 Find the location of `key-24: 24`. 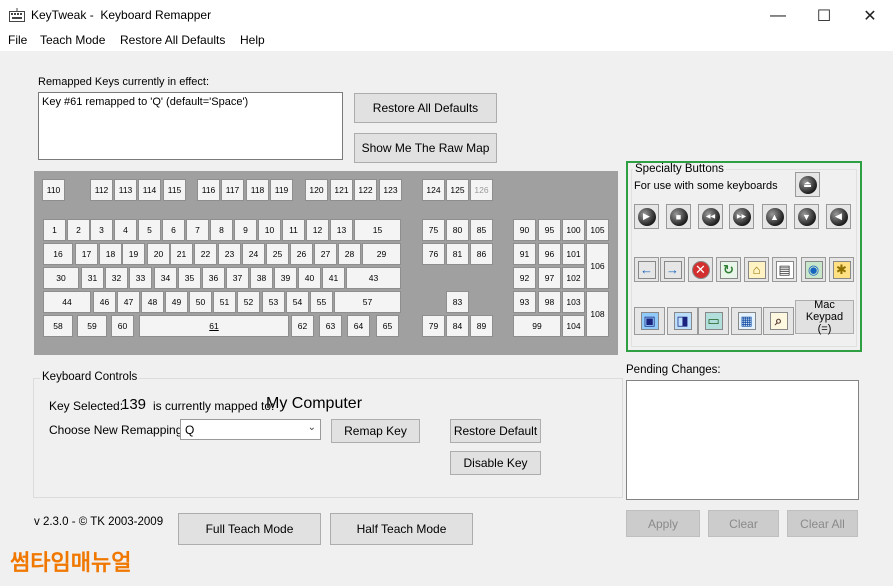

key-24: 24 is located at coordinates (253, 254).